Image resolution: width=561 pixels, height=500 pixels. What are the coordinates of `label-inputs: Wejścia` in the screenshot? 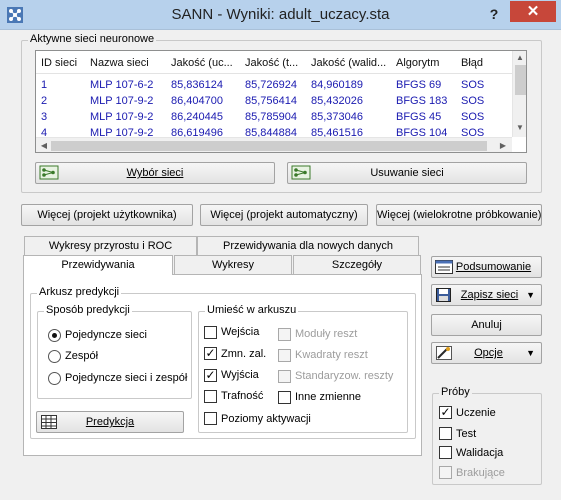 It's located at (240, 332).